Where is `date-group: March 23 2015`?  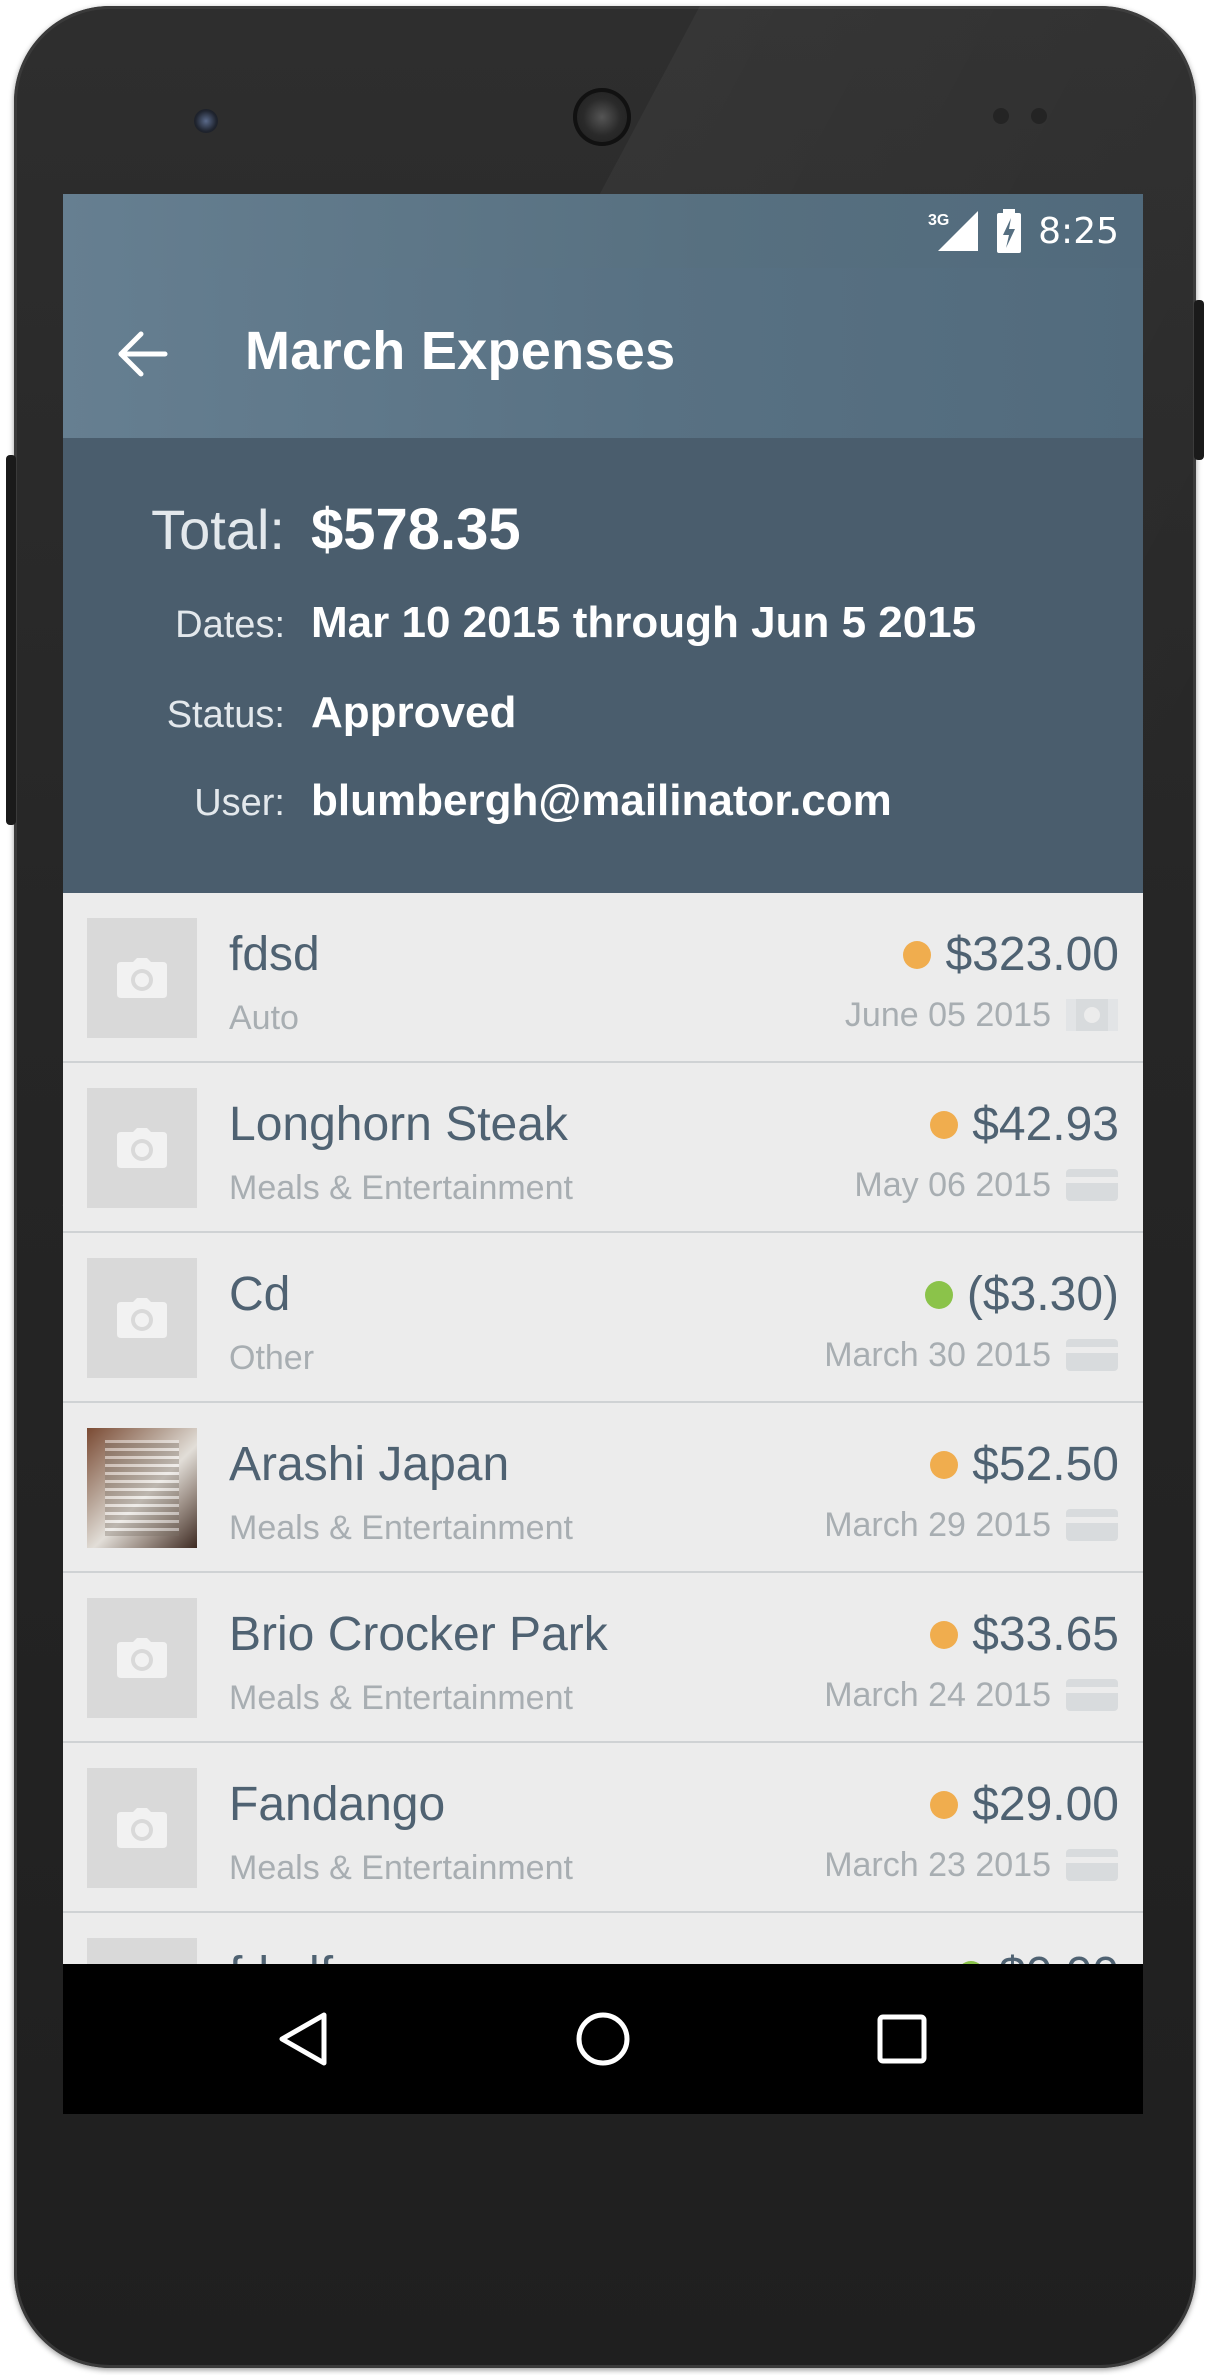
date-group: March 23 2015 is located at coordinates (971, 1865).